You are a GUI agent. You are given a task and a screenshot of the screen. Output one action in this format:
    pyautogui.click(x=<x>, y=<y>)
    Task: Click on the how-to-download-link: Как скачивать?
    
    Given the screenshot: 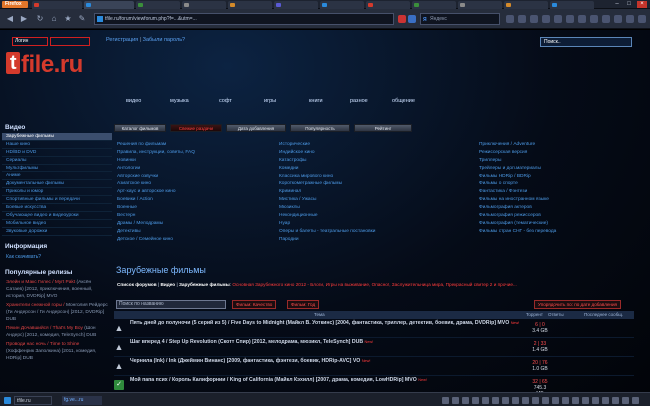 What is the action you would take?
    pyautogui.click(x=57, y=257)
    